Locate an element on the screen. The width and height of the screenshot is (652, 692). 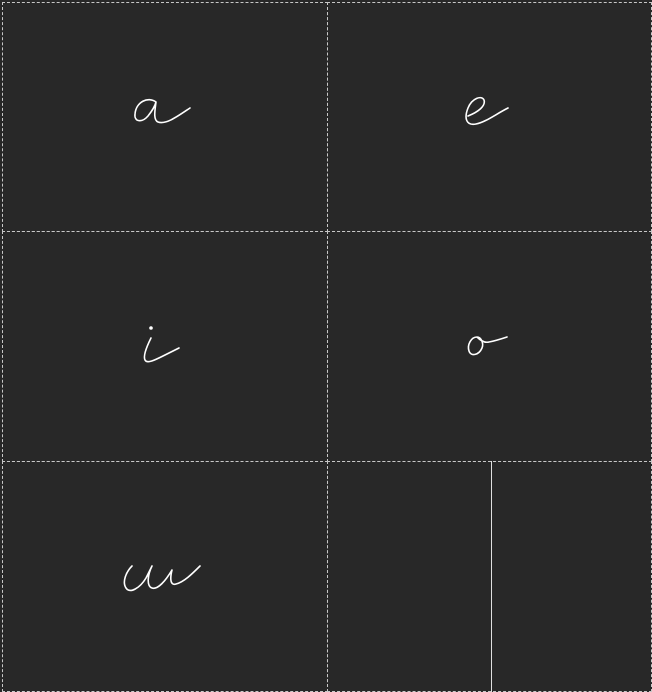
empty-slot-divider is located at coordinates (491, 576).